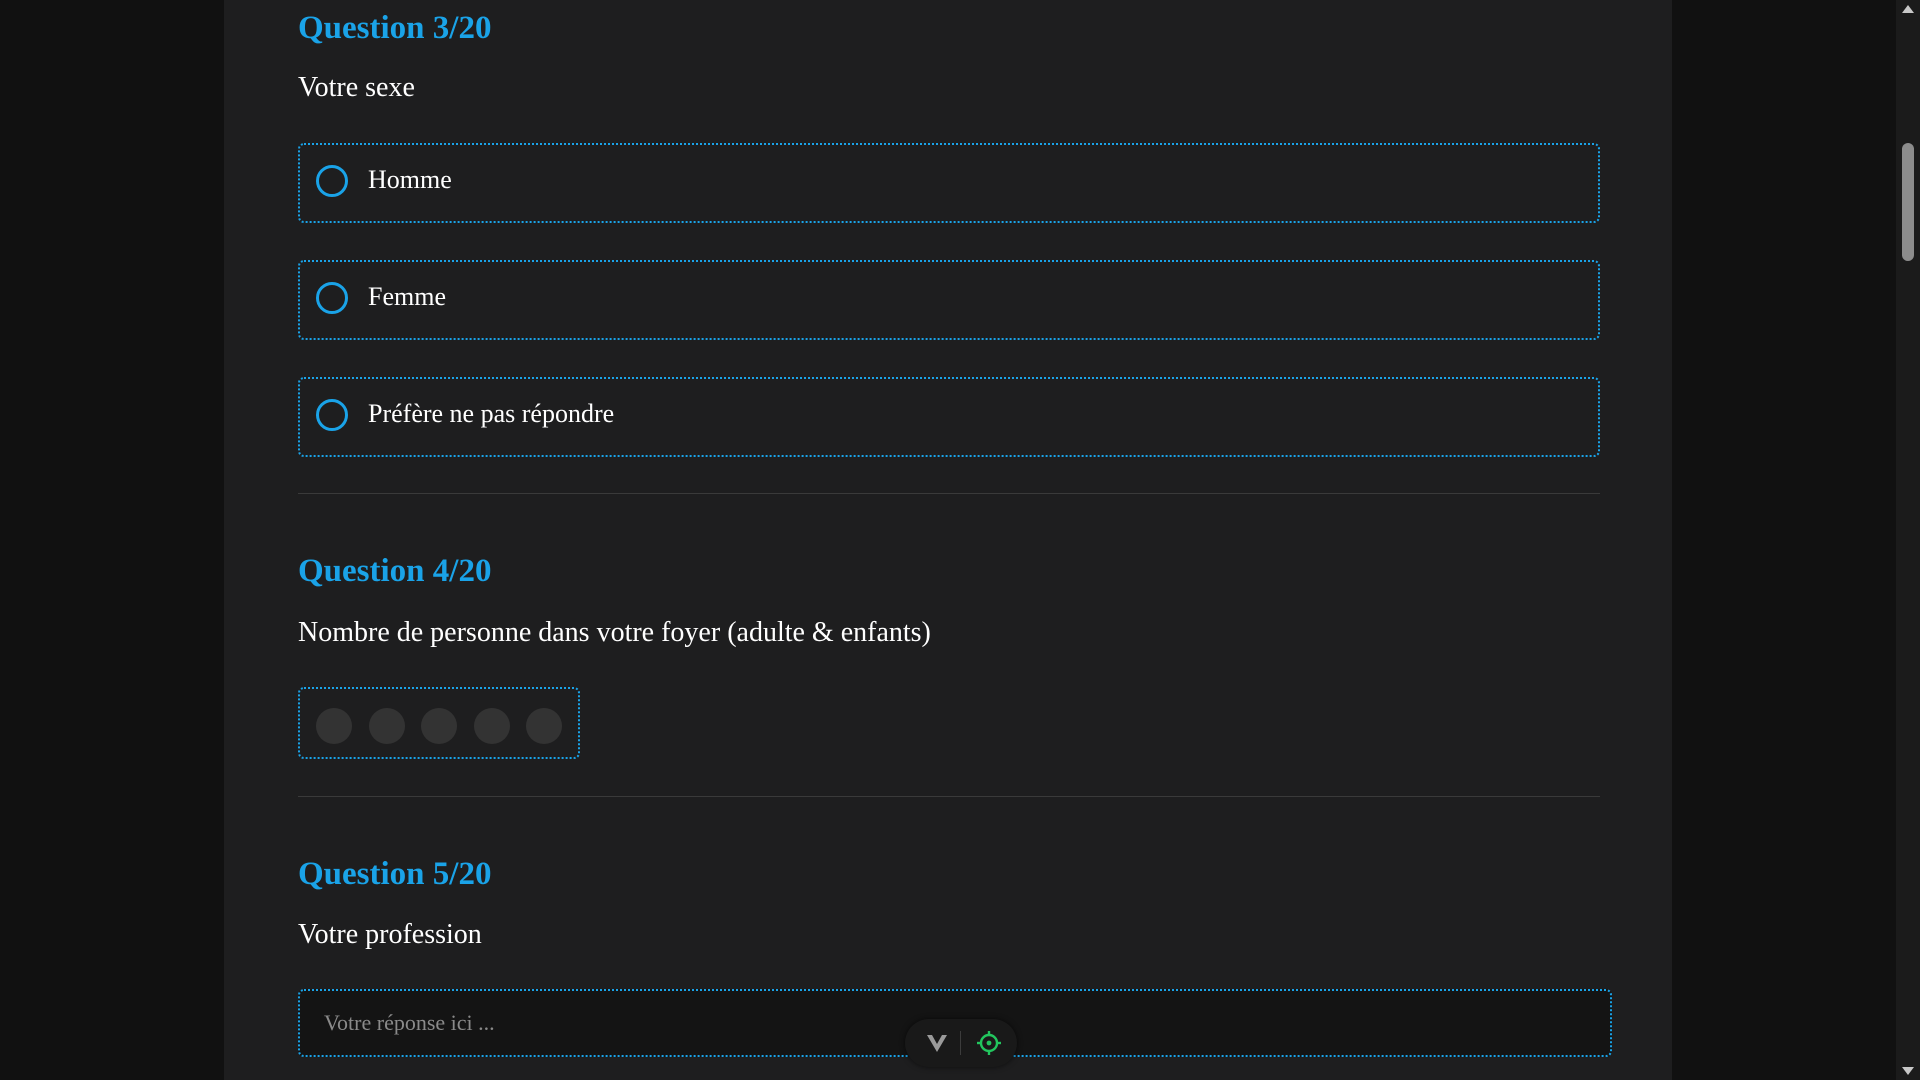 The width and height of the screenshot is (1920, 1080). I want to click on option-label: Femme, so click(407, 296).